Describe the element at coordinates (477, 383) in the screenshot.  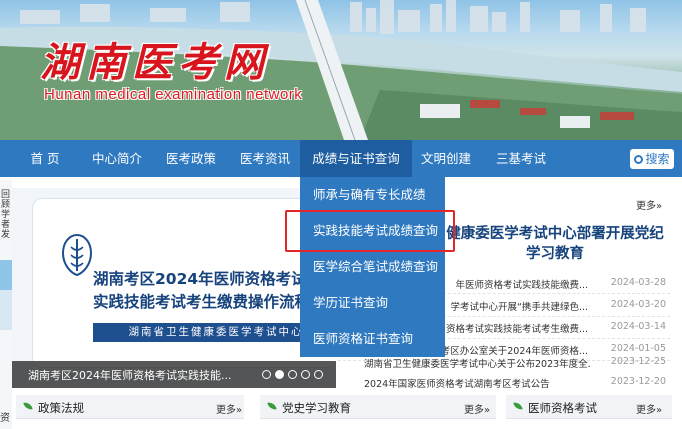
I see `news-item-title: 2024年国家医师资格考试湖南考区考试公告` at that location.